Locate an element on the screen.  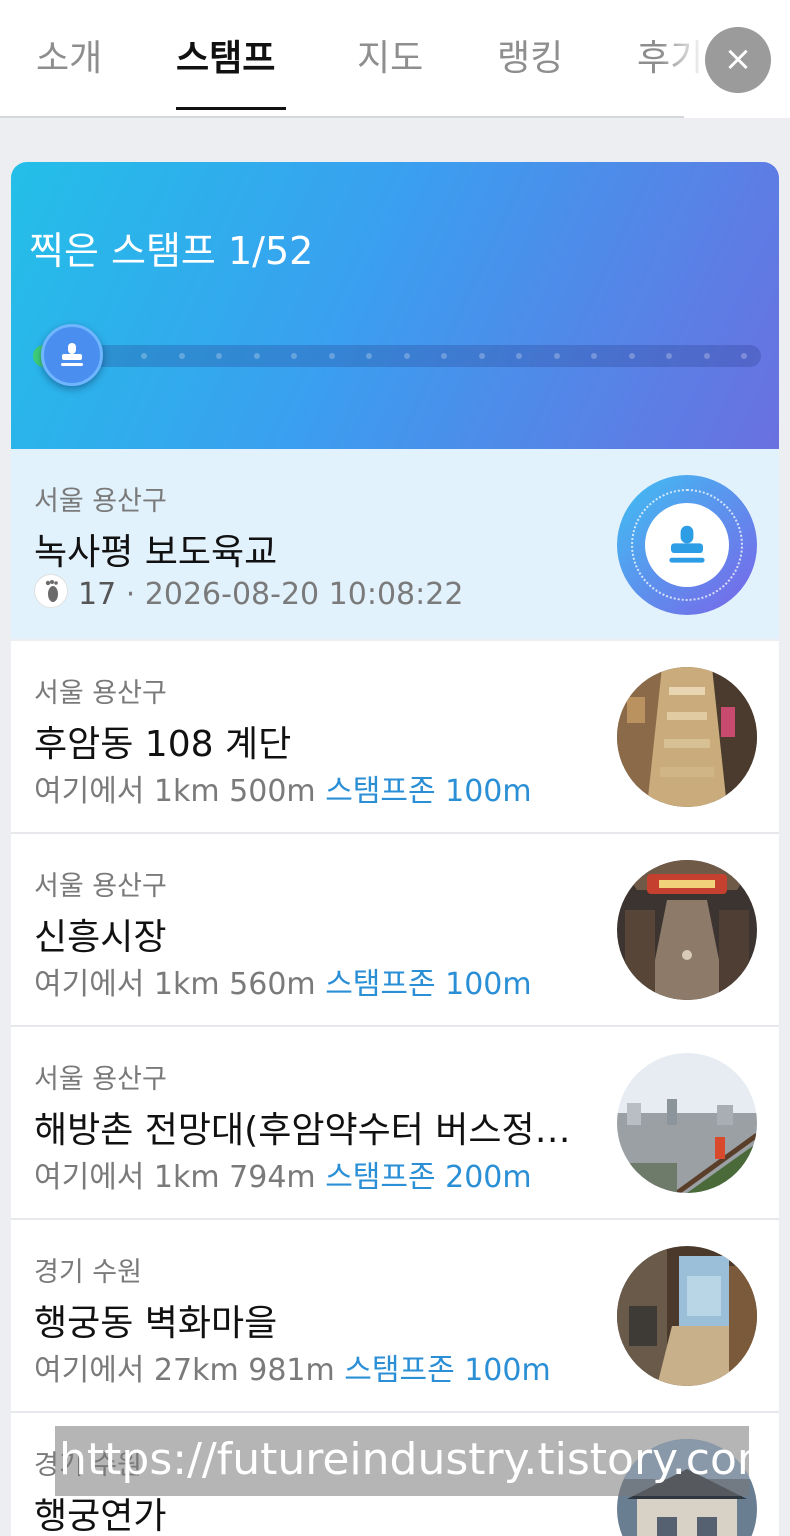
stamp-meta: 여기에서 27km 981m 스탬프존 100m is located at coordinates (292, 1367).